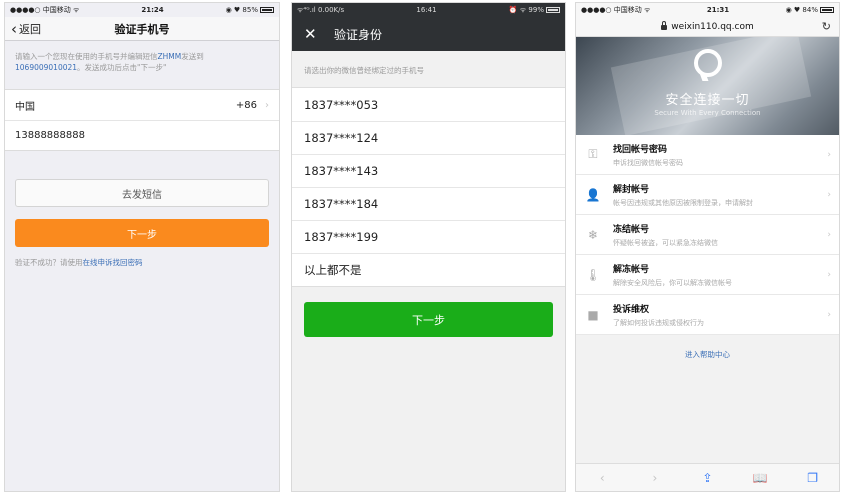  What do you see at coordinates (631, 189) in the screenshot?
I see `menu-item-title: 解封帐号` at bounding box center [631, 189].